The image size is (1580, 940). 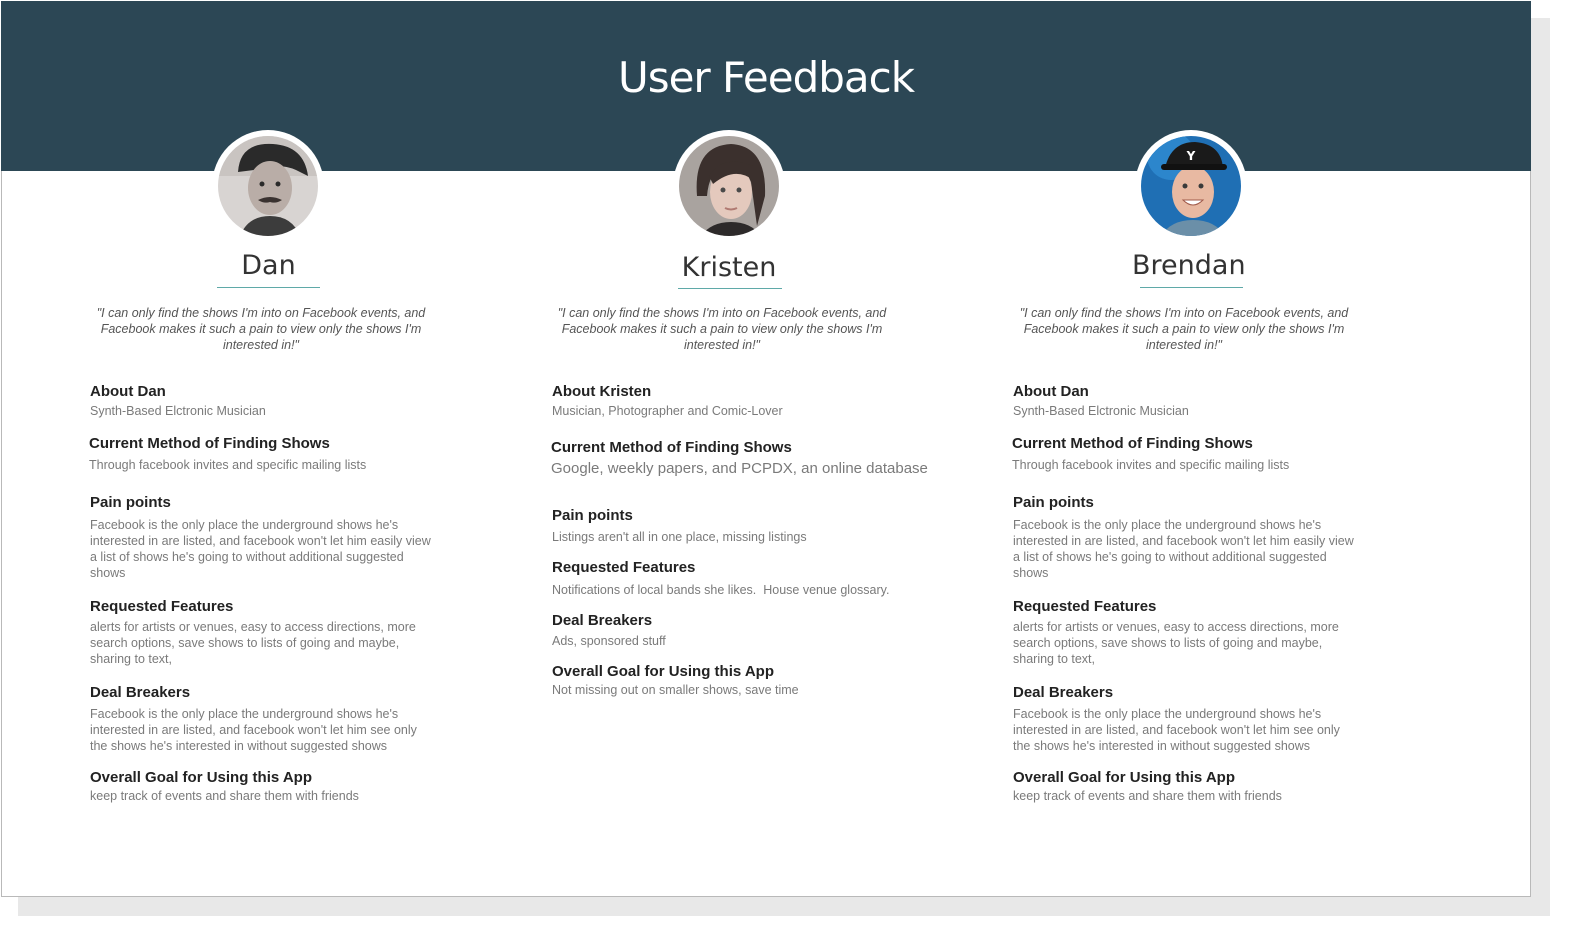 I want to click on about-heading: About Kristen, so click(x=602, y=391).